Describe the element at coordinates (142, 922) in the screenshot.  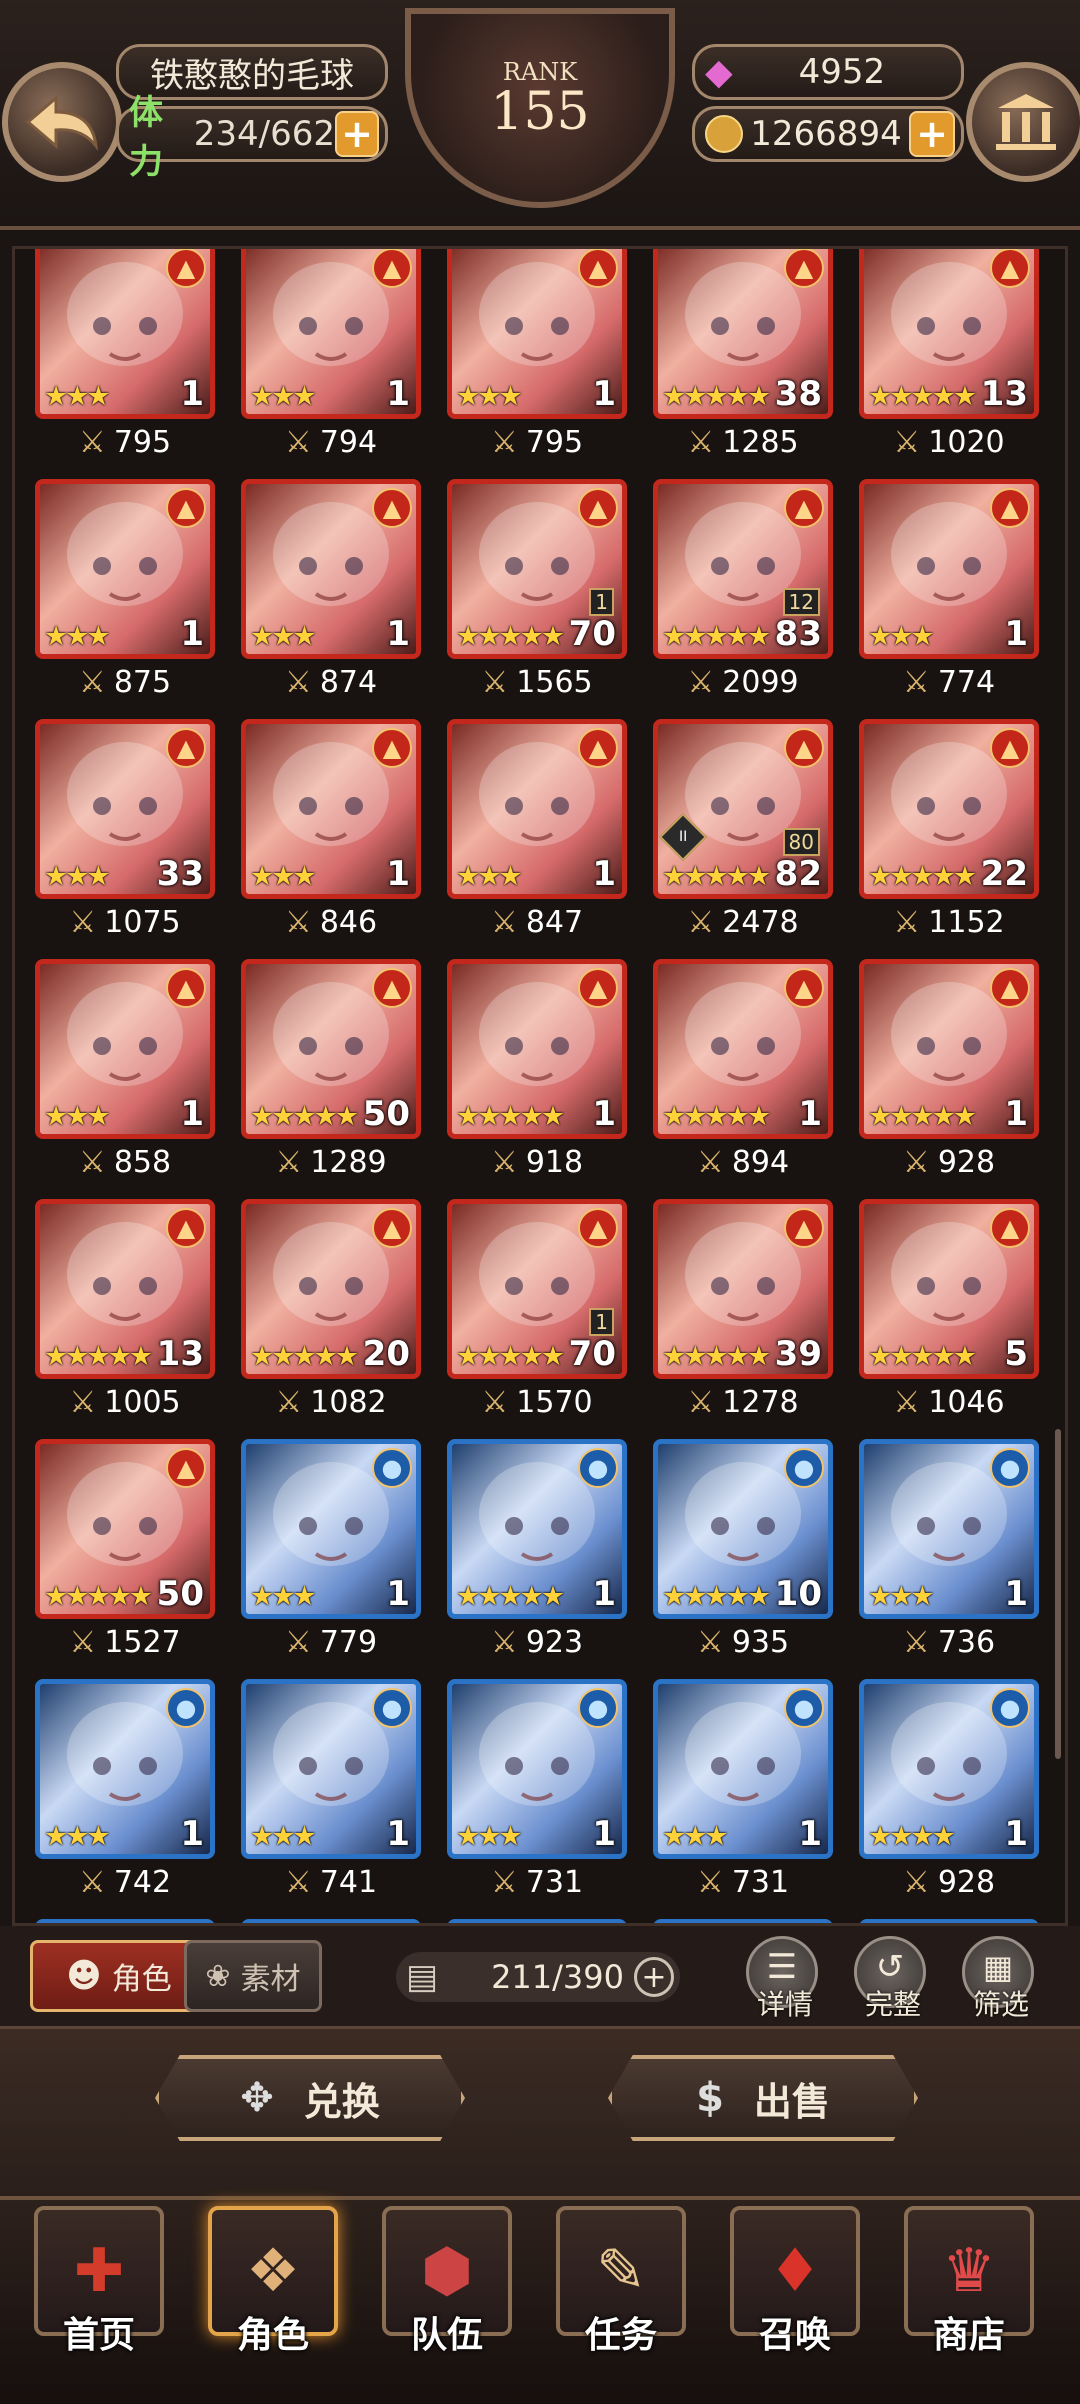
I see `power-number: 1075` at that location.